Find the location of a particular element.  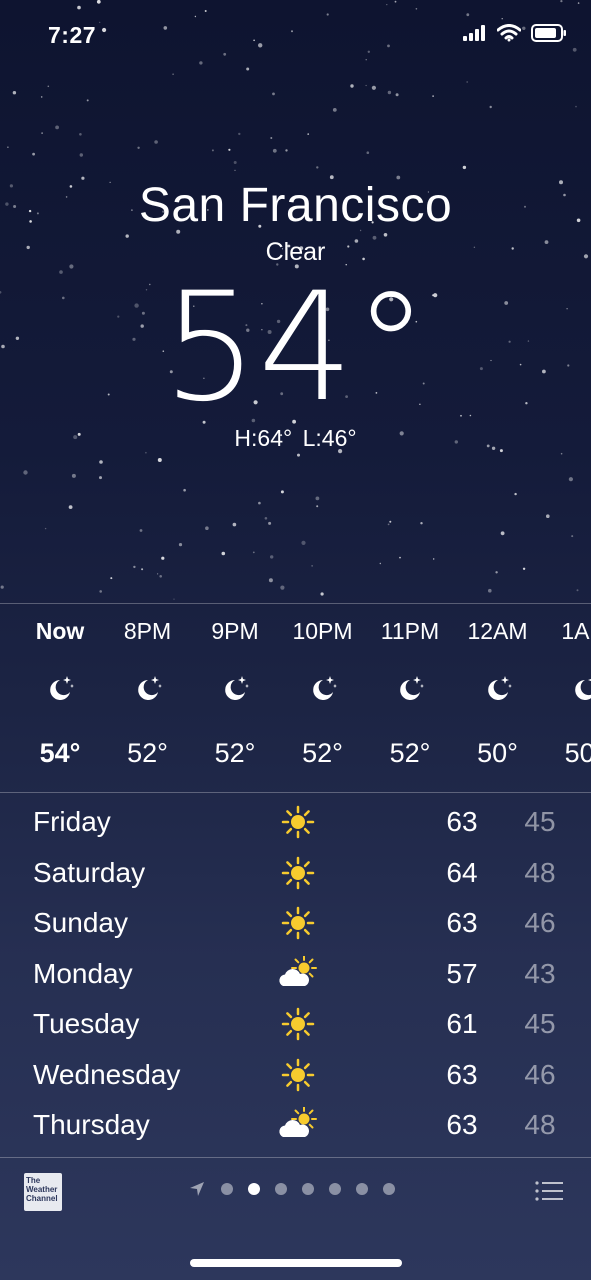

city-list-icon is located at coordinates (549, 1191).